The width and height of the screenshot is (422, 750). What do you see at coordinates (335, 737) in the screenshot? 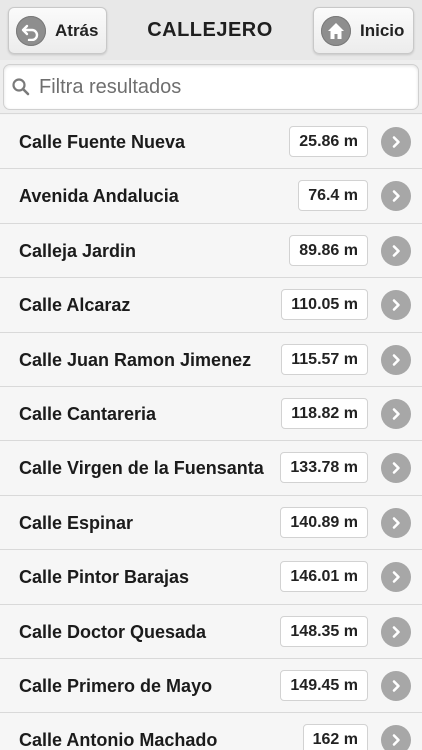
I see `distance-badge: 162 m` at bounding box center [335, 737].